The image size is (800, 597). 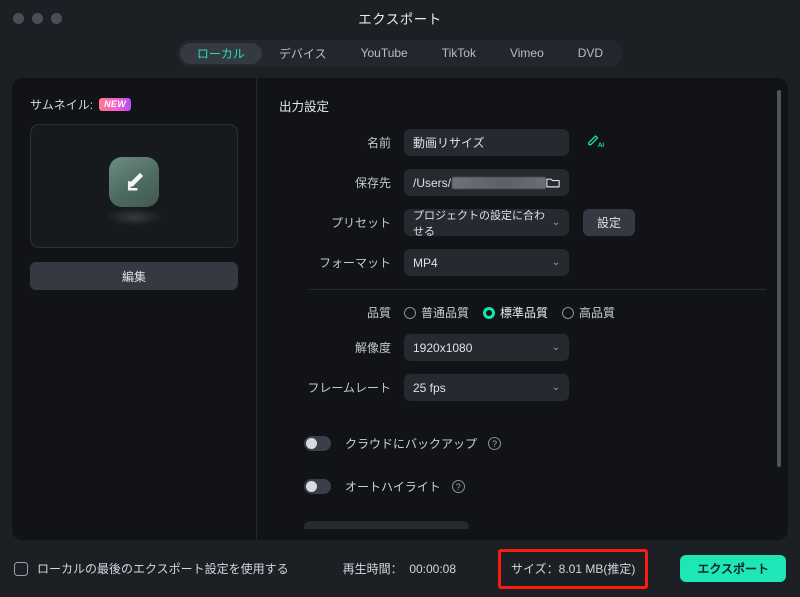 What do you see at coordinates (527, 53) in the screenshot?
I see `tab-vimeo: Vimeo` at bounding box center [527, 53].